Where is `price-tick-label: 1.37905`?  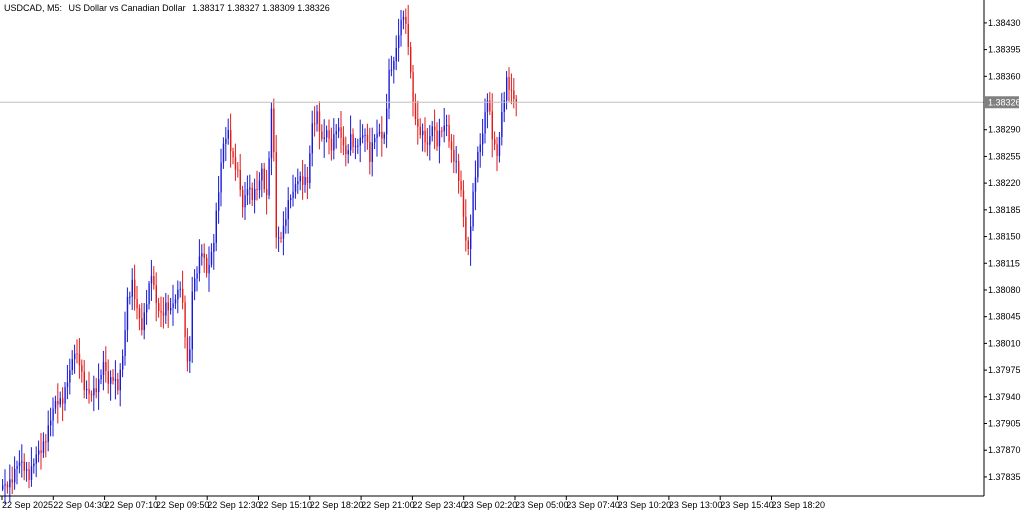 price-tick-label: 1.37905 is located at coordinates (1004, 424).